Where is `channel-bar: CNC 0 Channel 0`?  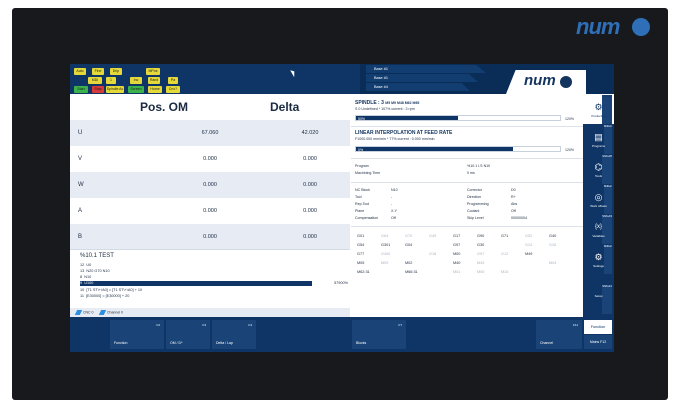 channel-bar: CNC 0 Channel 0 is located at coordinates (210, 312).